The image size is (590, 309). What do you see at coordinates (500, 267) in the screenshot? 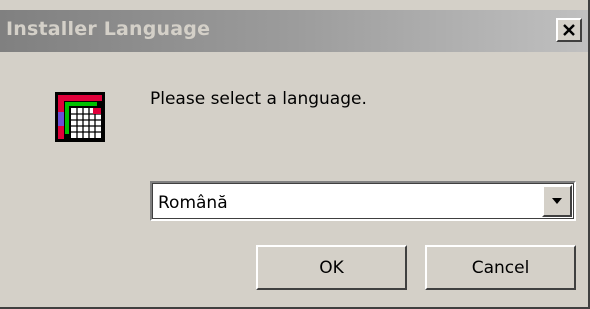
I see `cancel-button: Cancel` at bounding box center [500, 267].